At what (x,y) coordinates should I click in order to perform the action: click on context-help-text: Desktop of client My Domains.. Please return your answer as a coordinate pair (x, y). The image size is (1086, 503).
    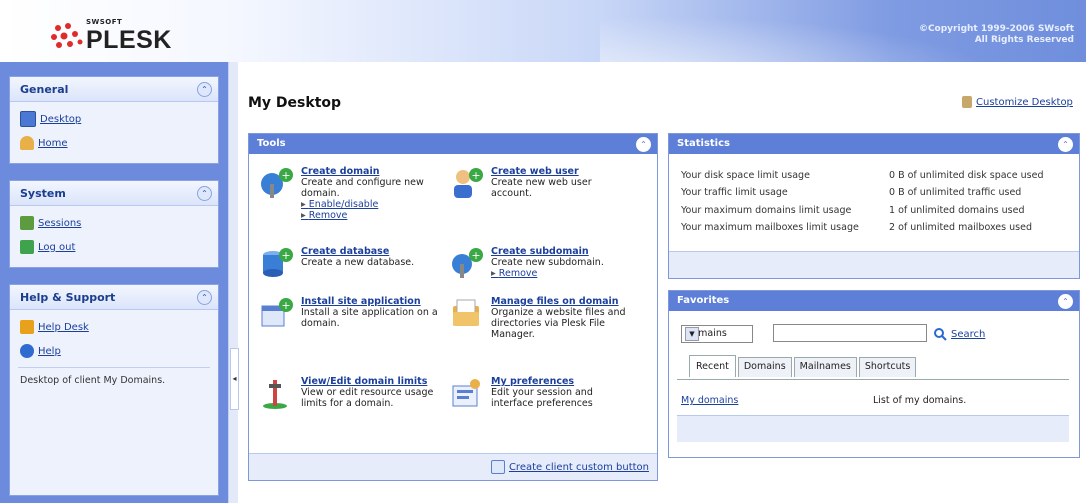
    Looking at the image, I should click on (93, 380).